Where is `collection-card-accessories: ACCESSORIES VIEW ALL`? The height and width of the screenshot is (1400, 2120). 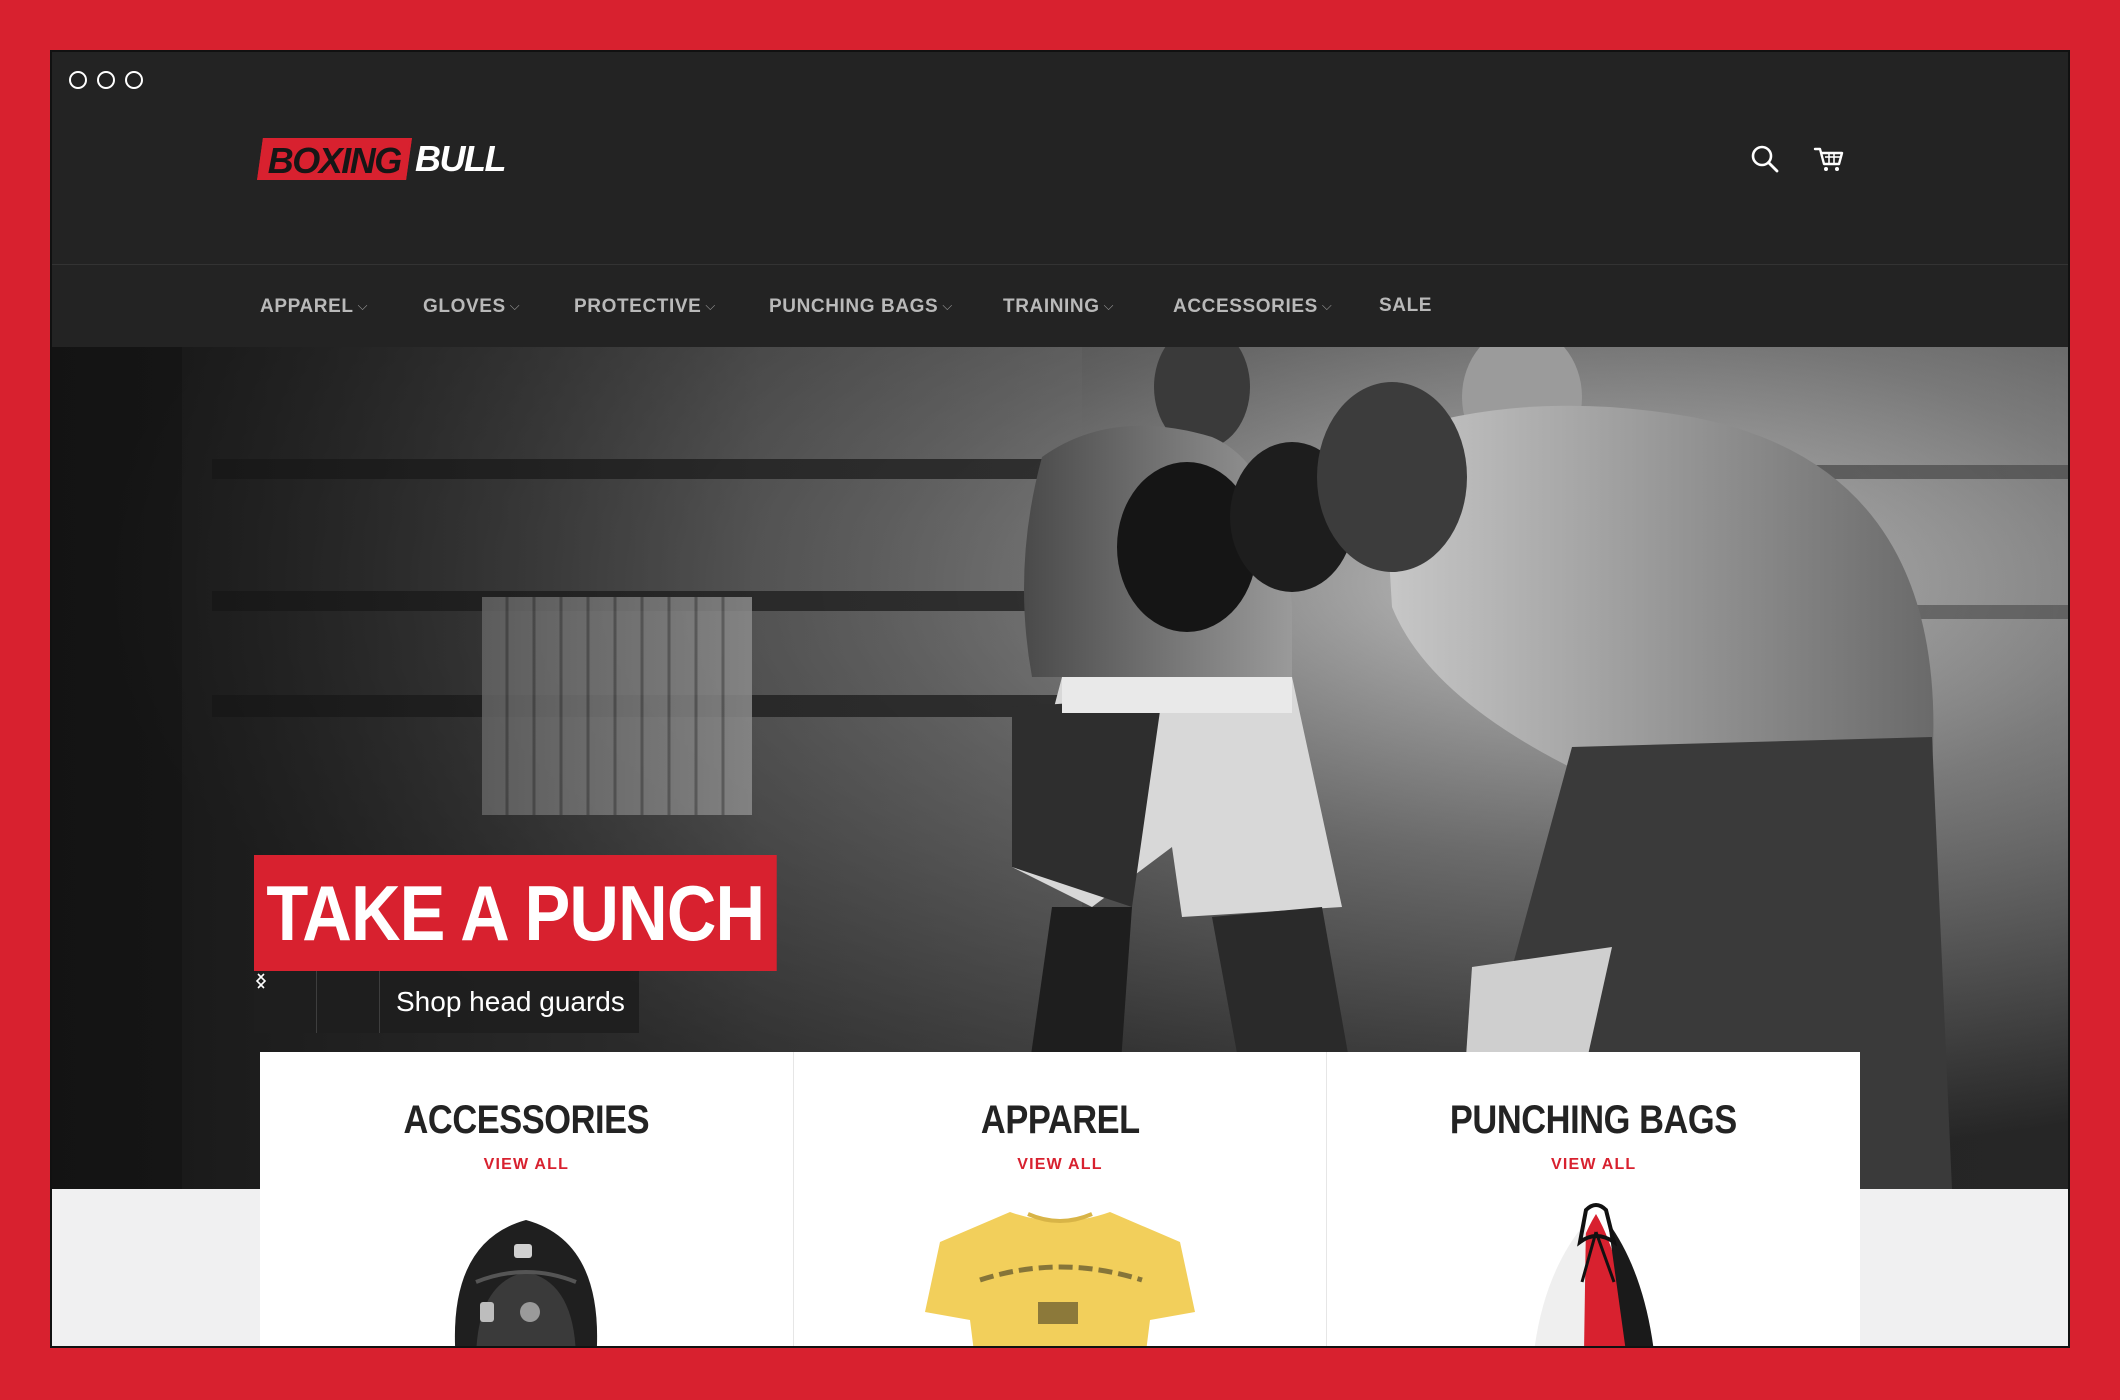 collection-card-accessories: ACCESSORIES VIEW ALL is located at coordinates (527, 1199).